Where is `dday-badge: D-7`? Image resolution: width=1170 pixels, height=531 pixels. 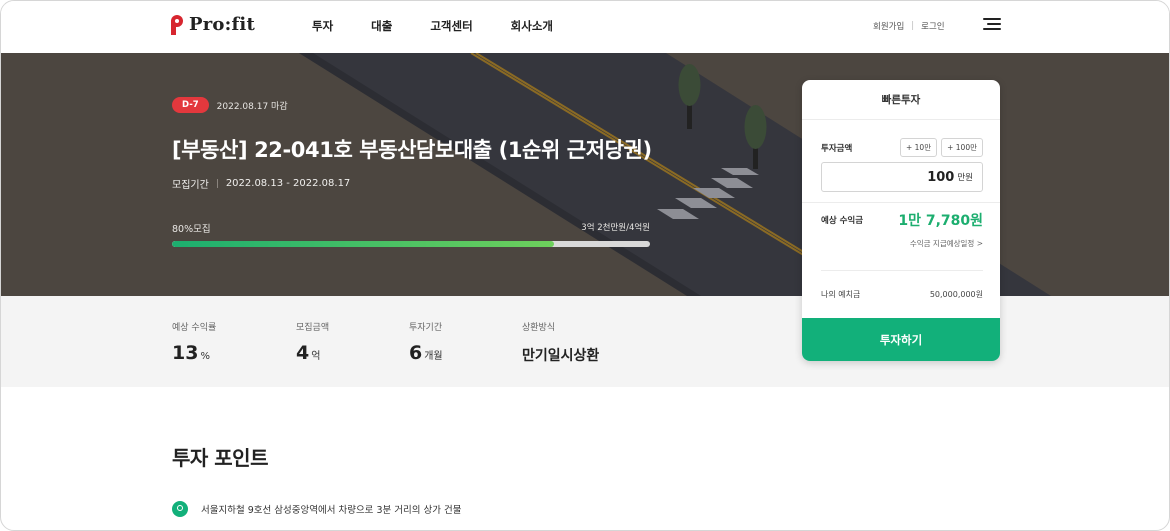
dday-badge: D-7 is located at coordinates (190, 105).